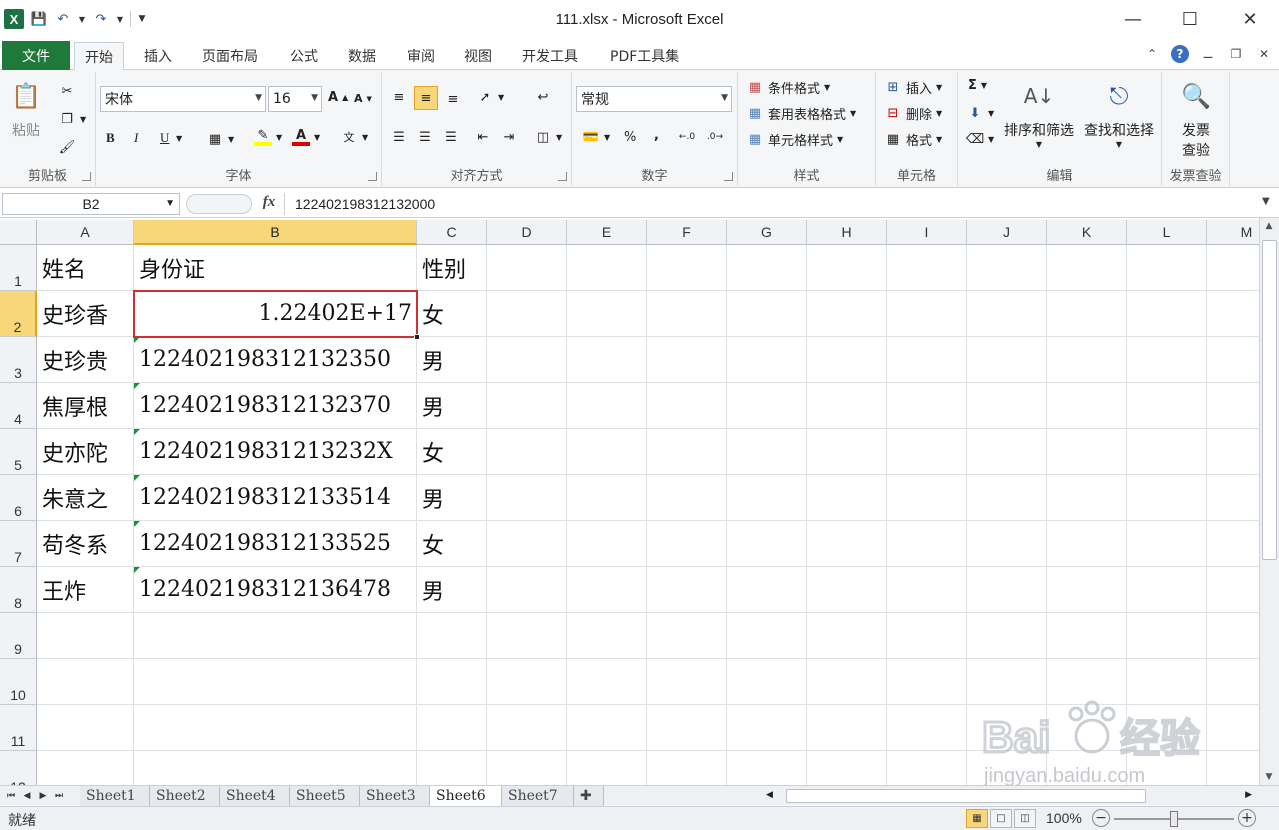  I want to click on cell-b10, so click(275, 682).